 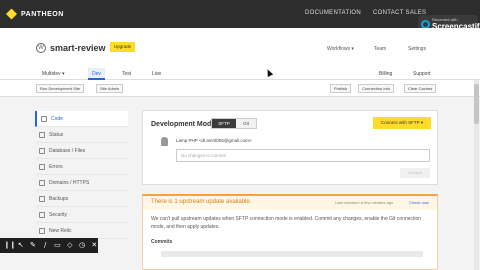 What do you see at coordinates (376, 88) in the screenshot?
I see `connection-info-button: Connection Info` at bounding box center [376, 88].